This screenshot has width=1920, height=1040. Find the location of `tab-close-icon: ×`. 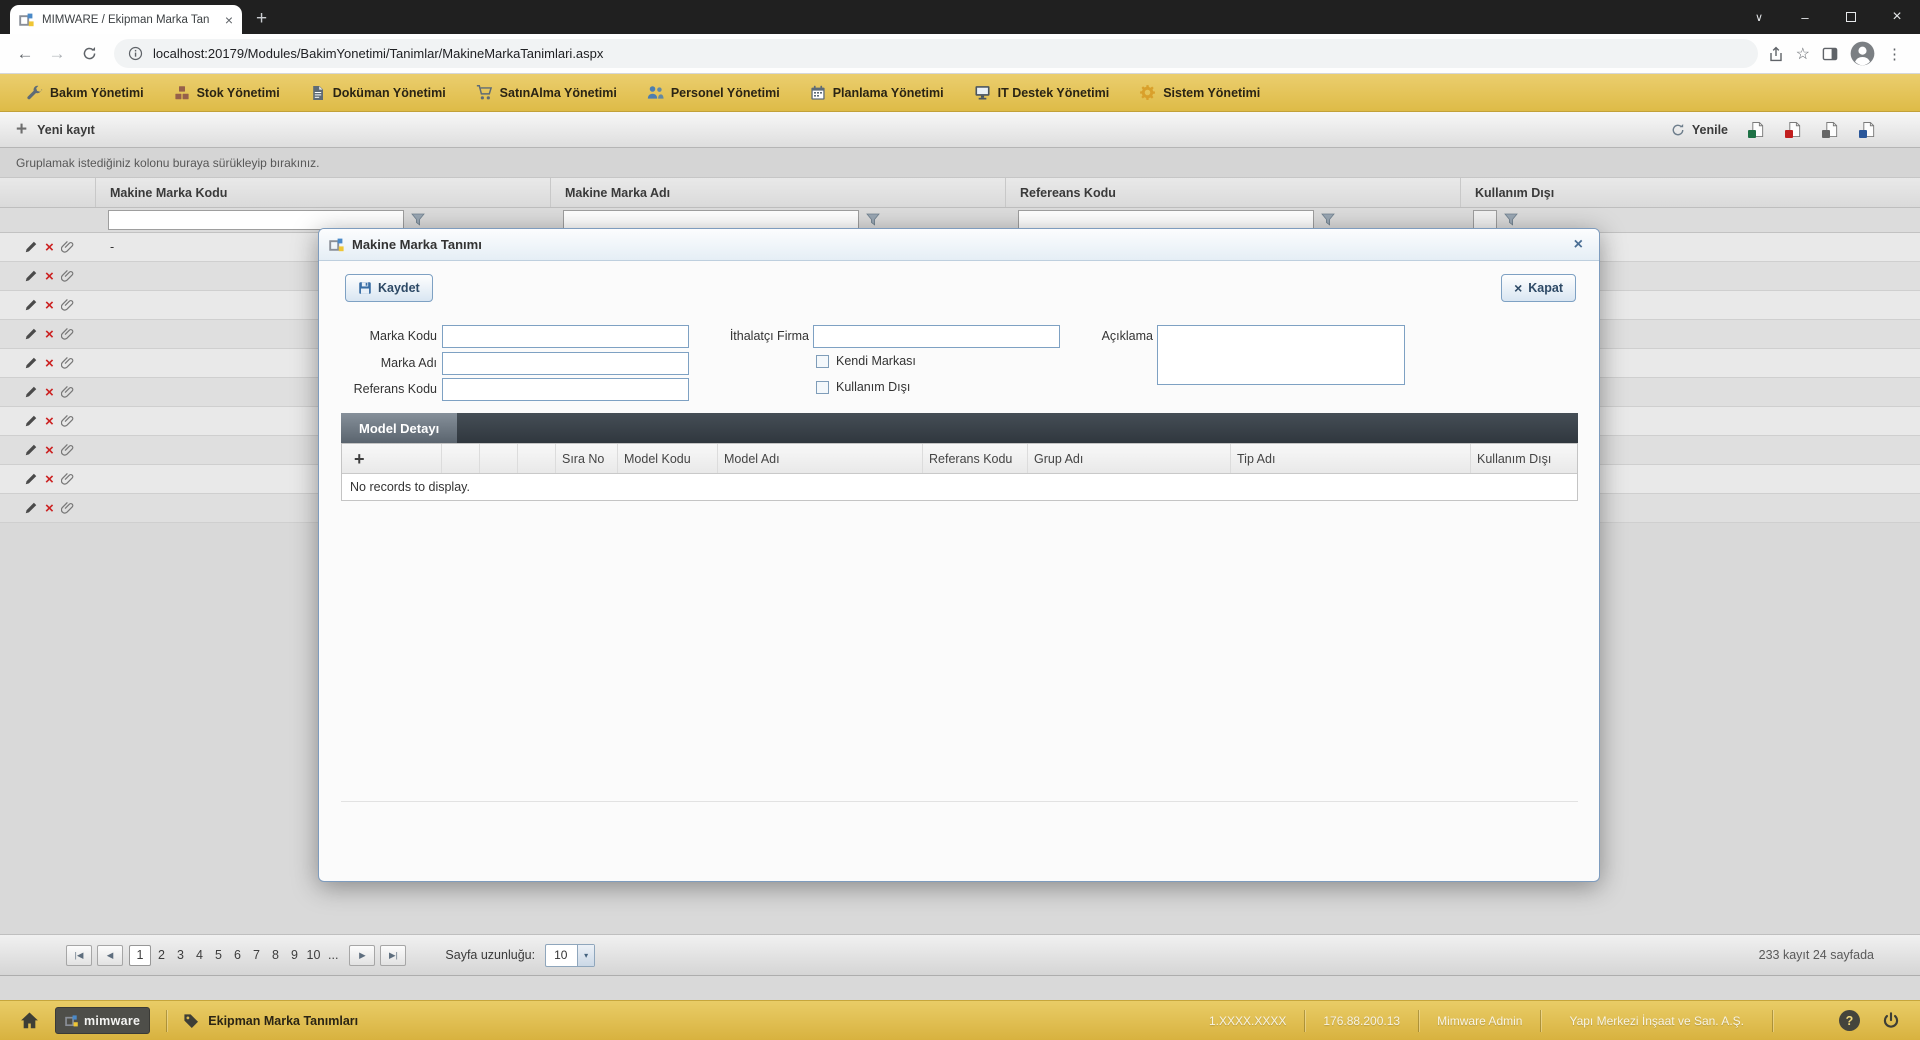

tab-close-icon: × is located at coordinates (229, 20).